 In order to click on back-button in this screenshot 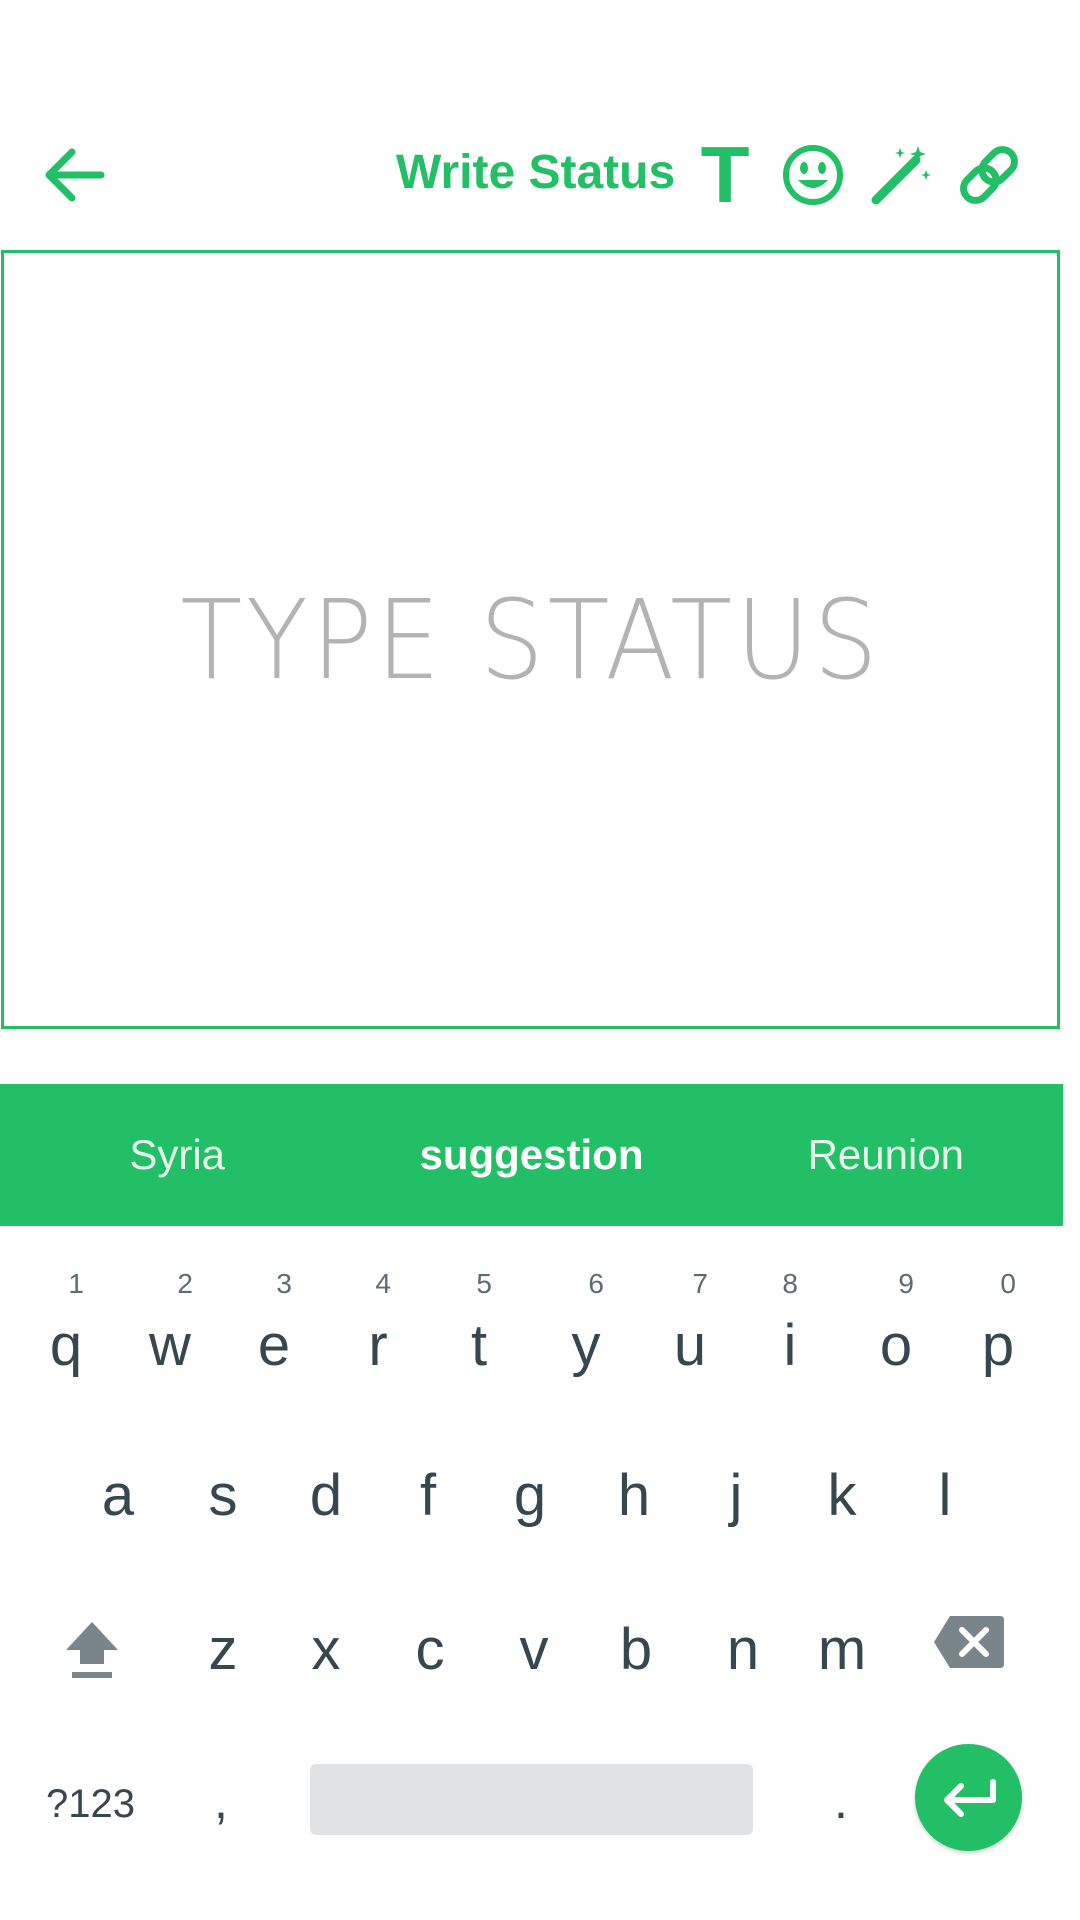, I will do `click(75, 175)`.